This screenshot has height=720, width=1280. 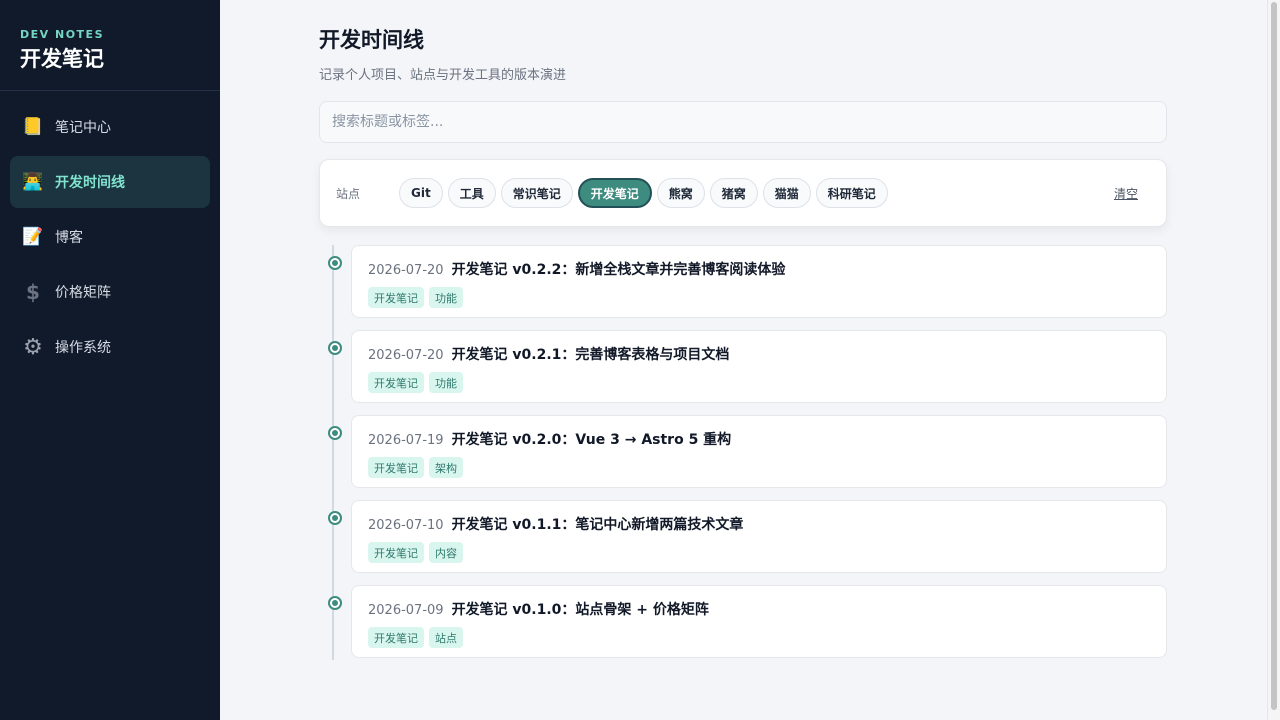 I want to click on entry-tags: 开发笔记 站点, so click(x=759, y=637).